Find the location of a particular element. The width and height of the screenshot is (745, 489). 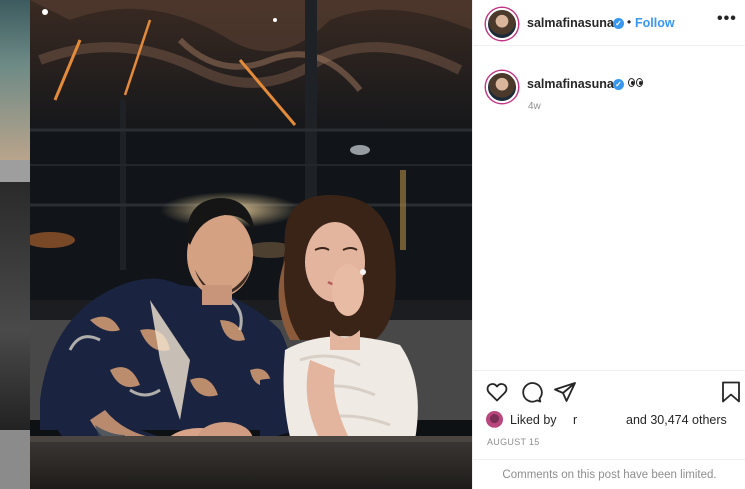

peek-image-middle is located at coordinates (15, 306).